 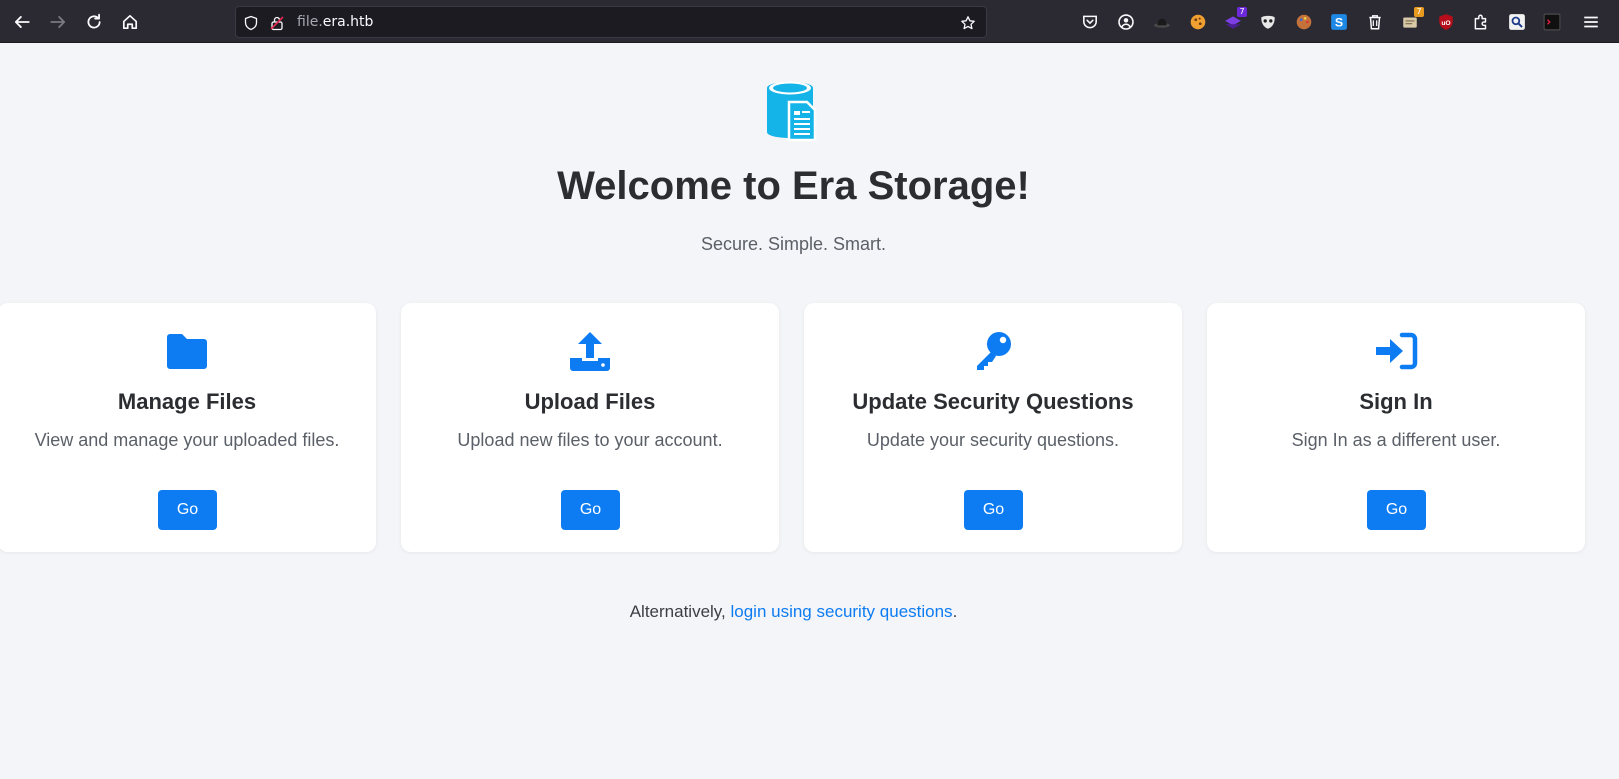 I want to click on pocket-icon, so click(x=1090, y=22).